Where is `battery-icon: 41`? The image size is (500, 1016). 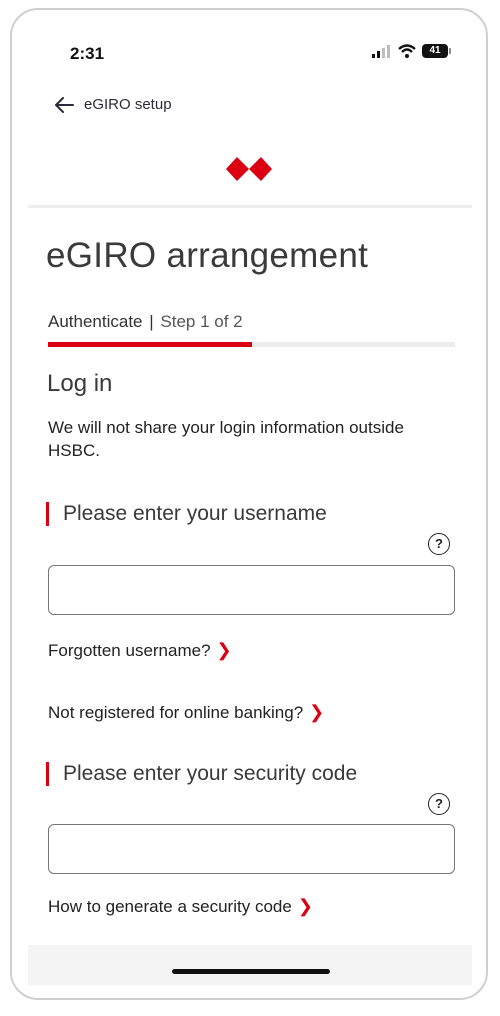 battery-icon: 41 is located at coordinates (436, 51).